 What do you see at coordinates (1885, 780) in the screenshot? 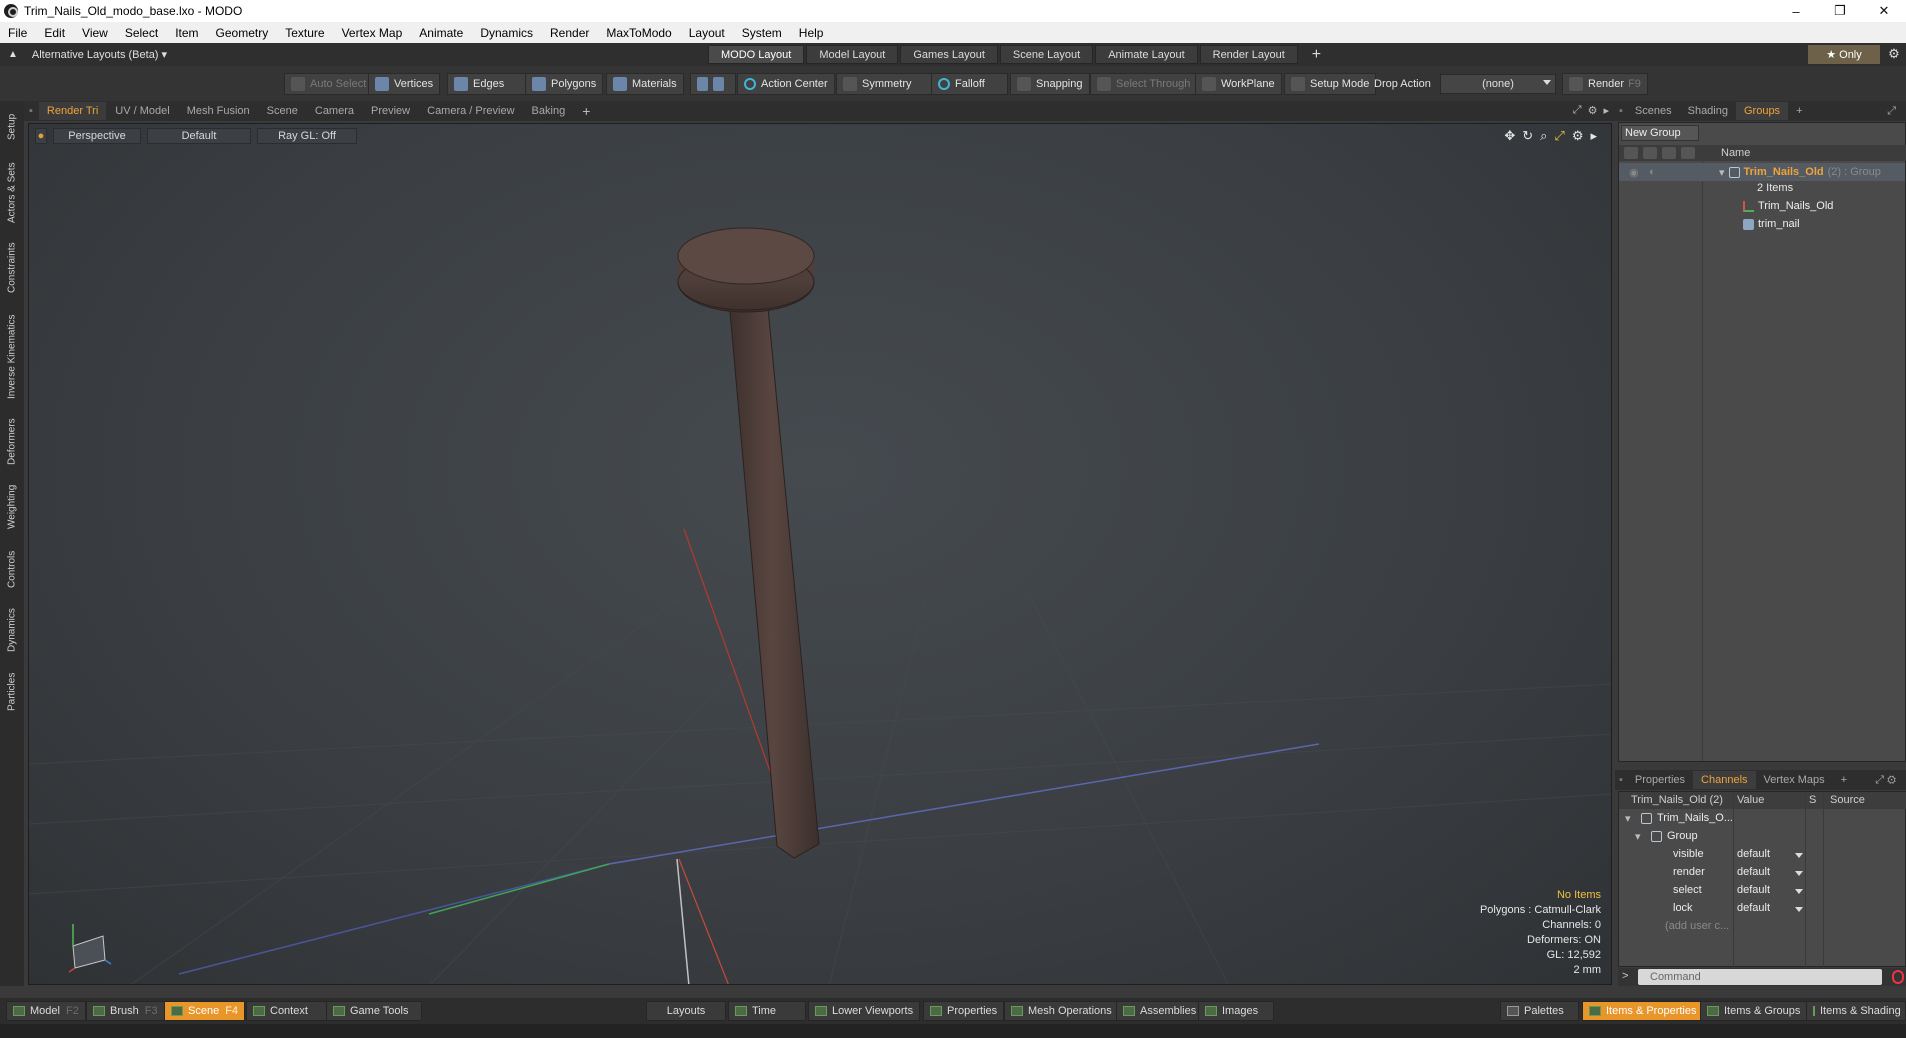
I see `maximize-icon: ⤢ ⚙` at bounding box center [1885, 780].